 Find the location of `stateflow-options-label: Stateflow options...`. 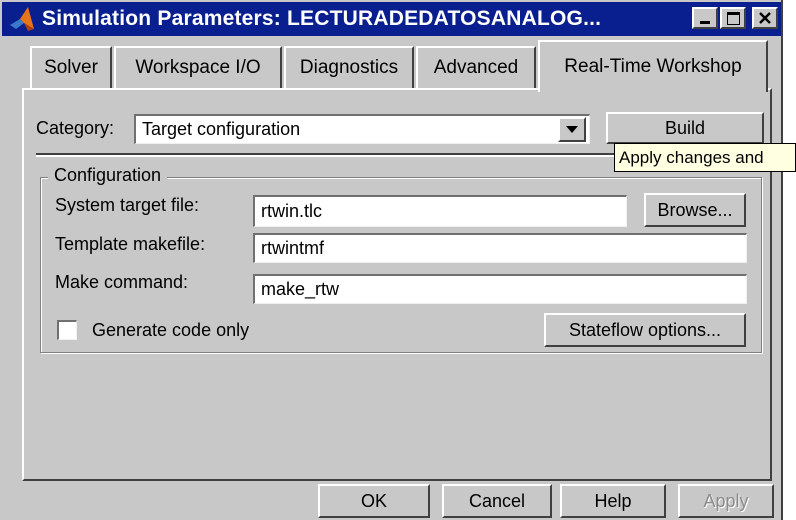

stateflow-options-label: Stateflow options... is located at coordinates (645, 329).